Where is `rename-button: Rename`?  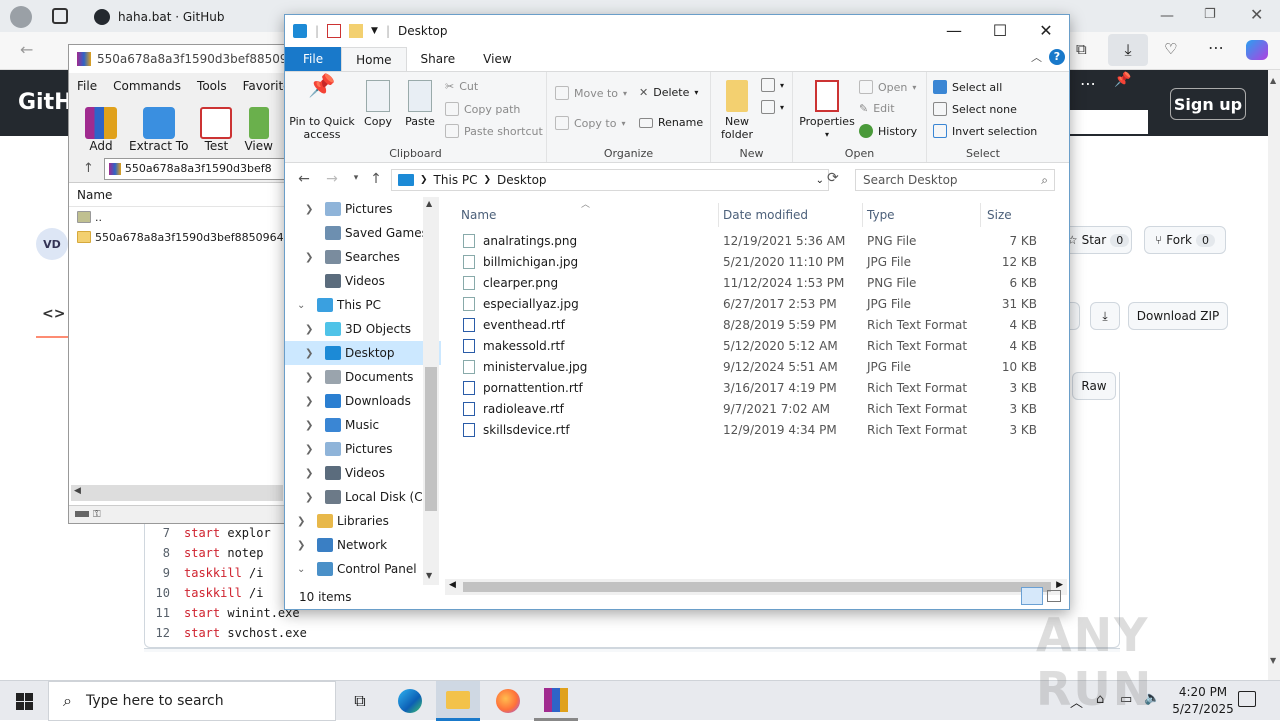
rename-button: Rename is located at coordinates (671, 122).